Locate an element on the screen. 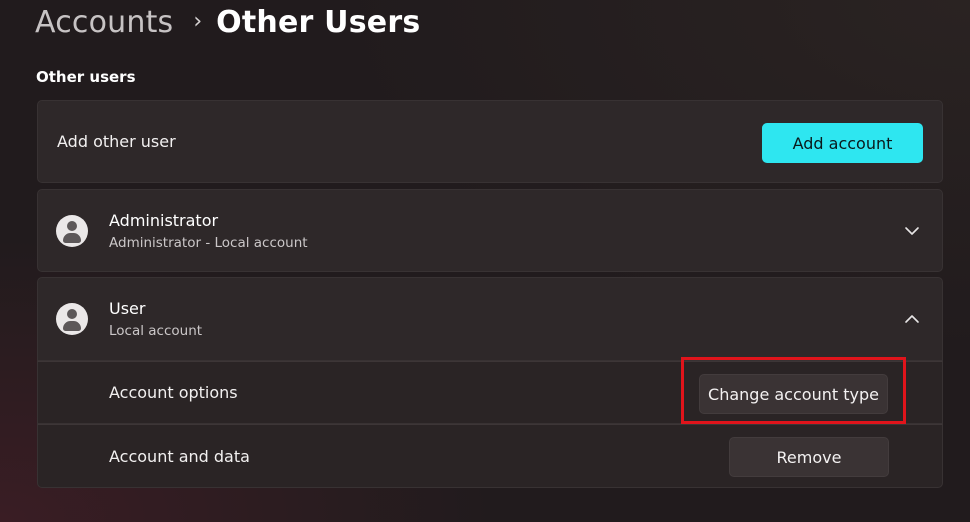 The image size is (970, 522). chevron-down-icon is located at coordinates (912, 231).